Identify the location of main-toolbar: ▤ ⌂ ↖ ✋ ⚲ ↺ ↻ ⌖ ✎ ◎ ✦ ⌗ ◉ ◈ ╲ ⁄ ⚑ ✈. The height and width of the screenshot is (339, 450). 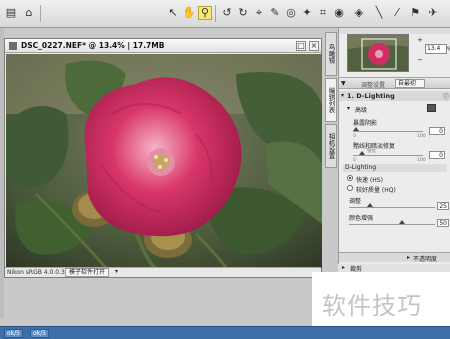
(225, 14).